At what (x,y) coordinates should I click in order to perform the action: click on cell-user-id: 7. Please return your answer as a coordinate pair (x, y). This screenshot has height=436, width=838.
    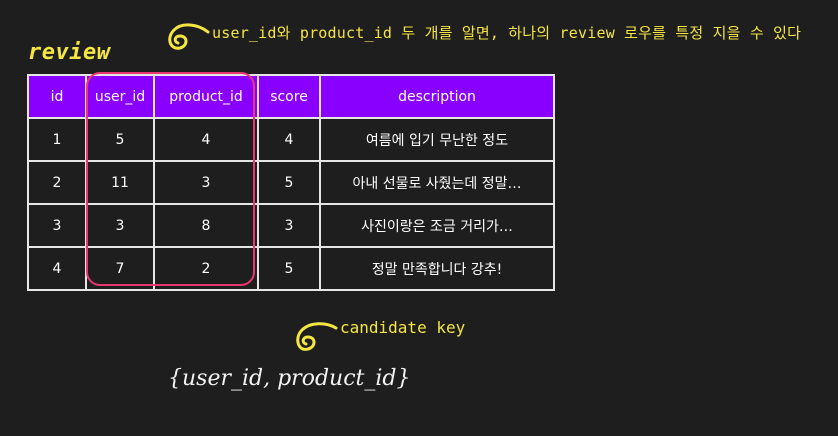
    Looking at the image, I should click on (120, 268).